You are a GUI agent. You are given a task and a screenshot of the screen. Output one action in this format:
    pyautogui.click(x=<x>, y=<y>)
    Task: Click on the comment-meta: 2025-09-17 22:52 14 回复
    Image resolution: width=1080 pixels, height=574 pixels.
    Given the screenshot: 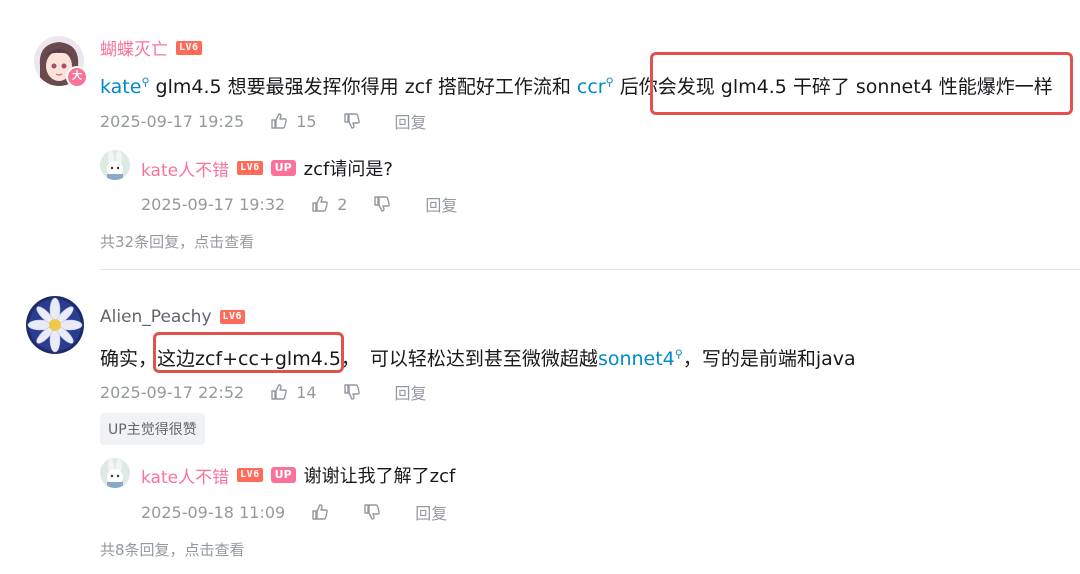 What is the action you would take?
    pyautogui.click(x=263, y=392)
    